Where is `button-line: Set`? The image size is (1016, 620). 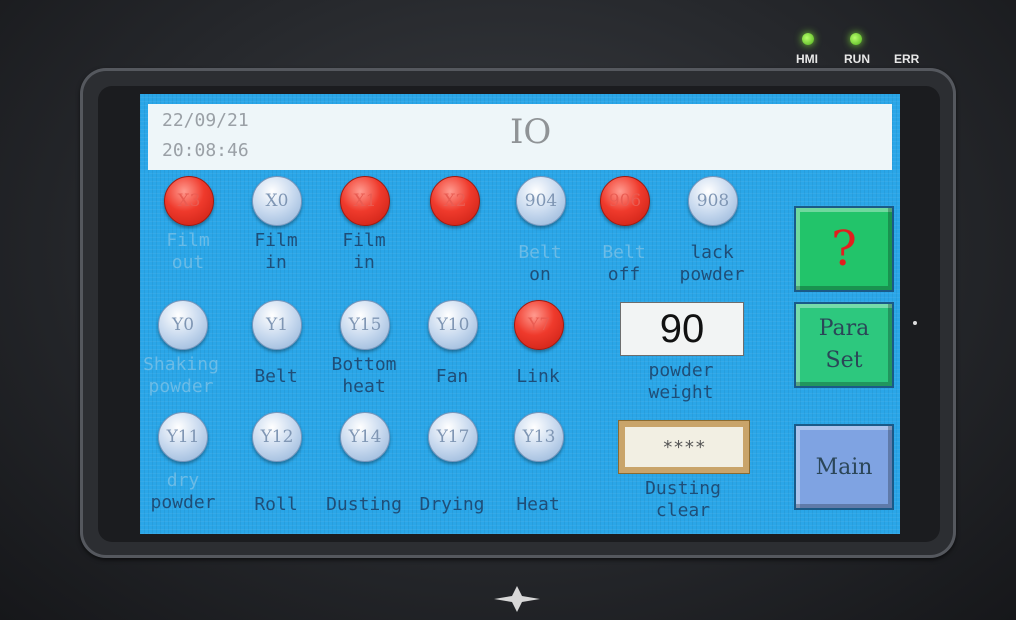 button-line: Set is located at coordinates (844, 360).